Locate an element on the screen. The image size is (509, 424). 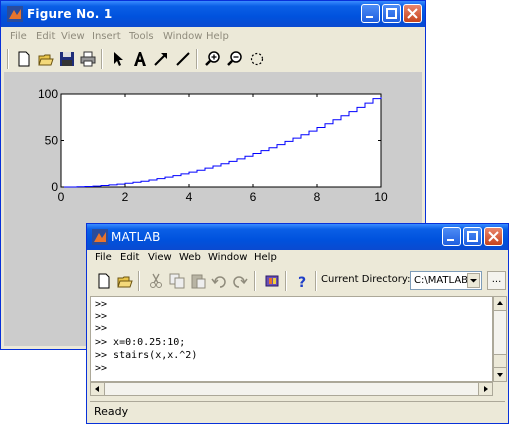
matlab-title-bar: MATLAB is located at coordinates (297, 237).